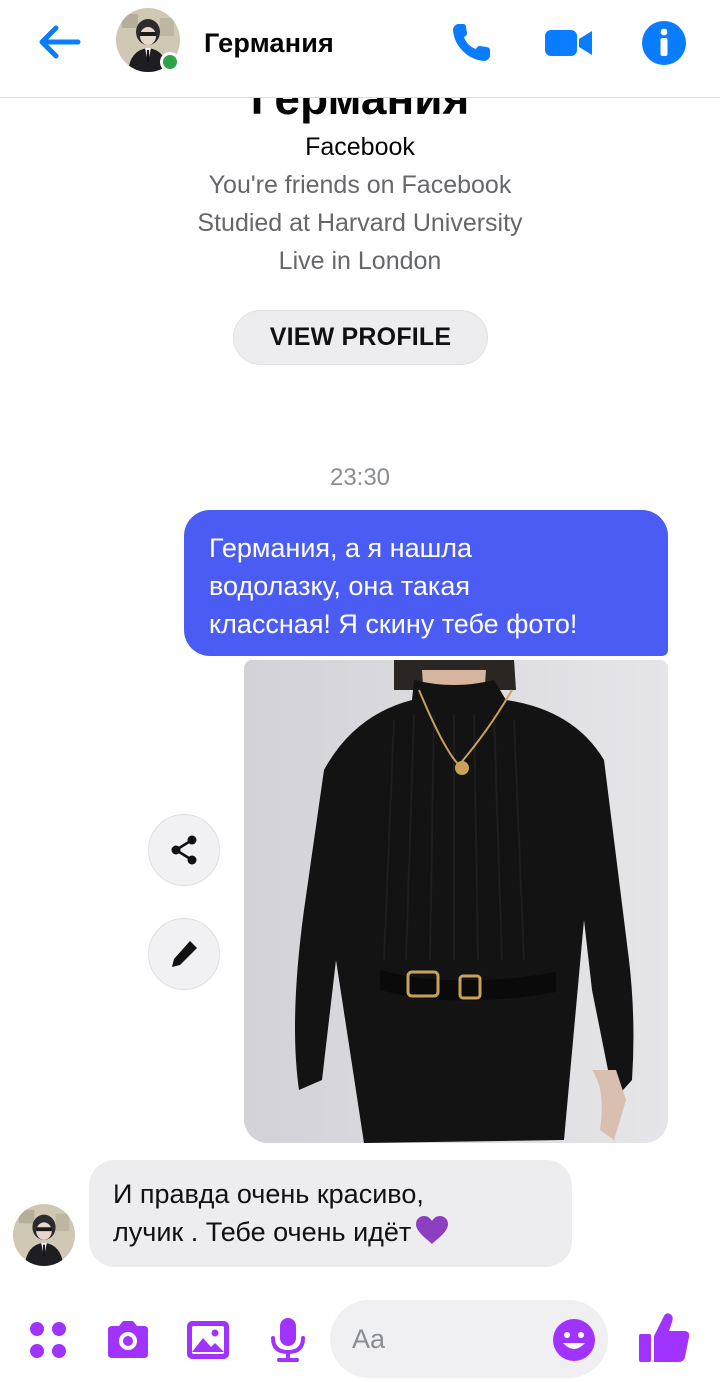  What do you see at coordinates (170, 62) in the screenshot?
I see `online-status-dot` at bounding box center [170, 62].